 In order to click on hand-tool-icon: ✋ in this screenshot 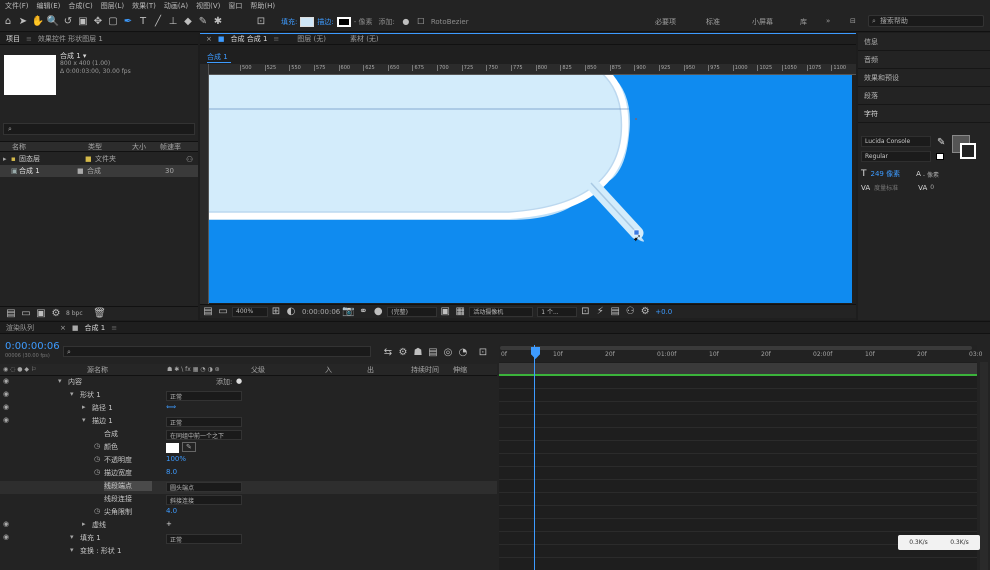, I will do `click(38, 22)`.